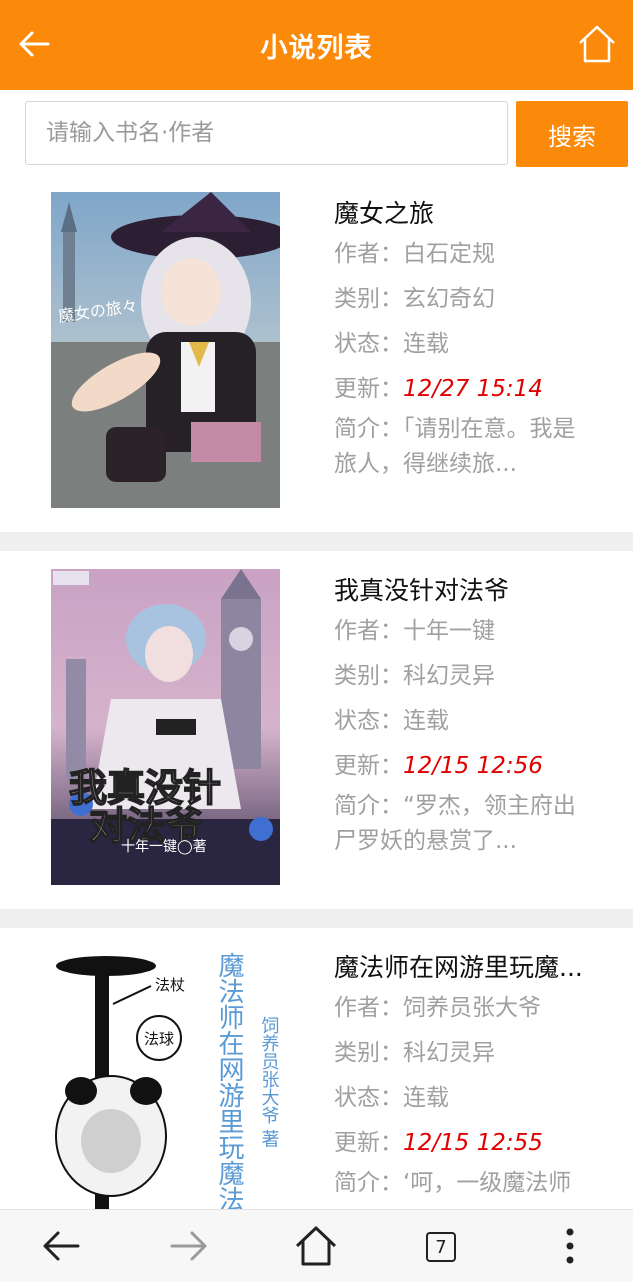  Describe the element at coordinates (597, 44) in the screenshot. I see `home-icon` at that location.